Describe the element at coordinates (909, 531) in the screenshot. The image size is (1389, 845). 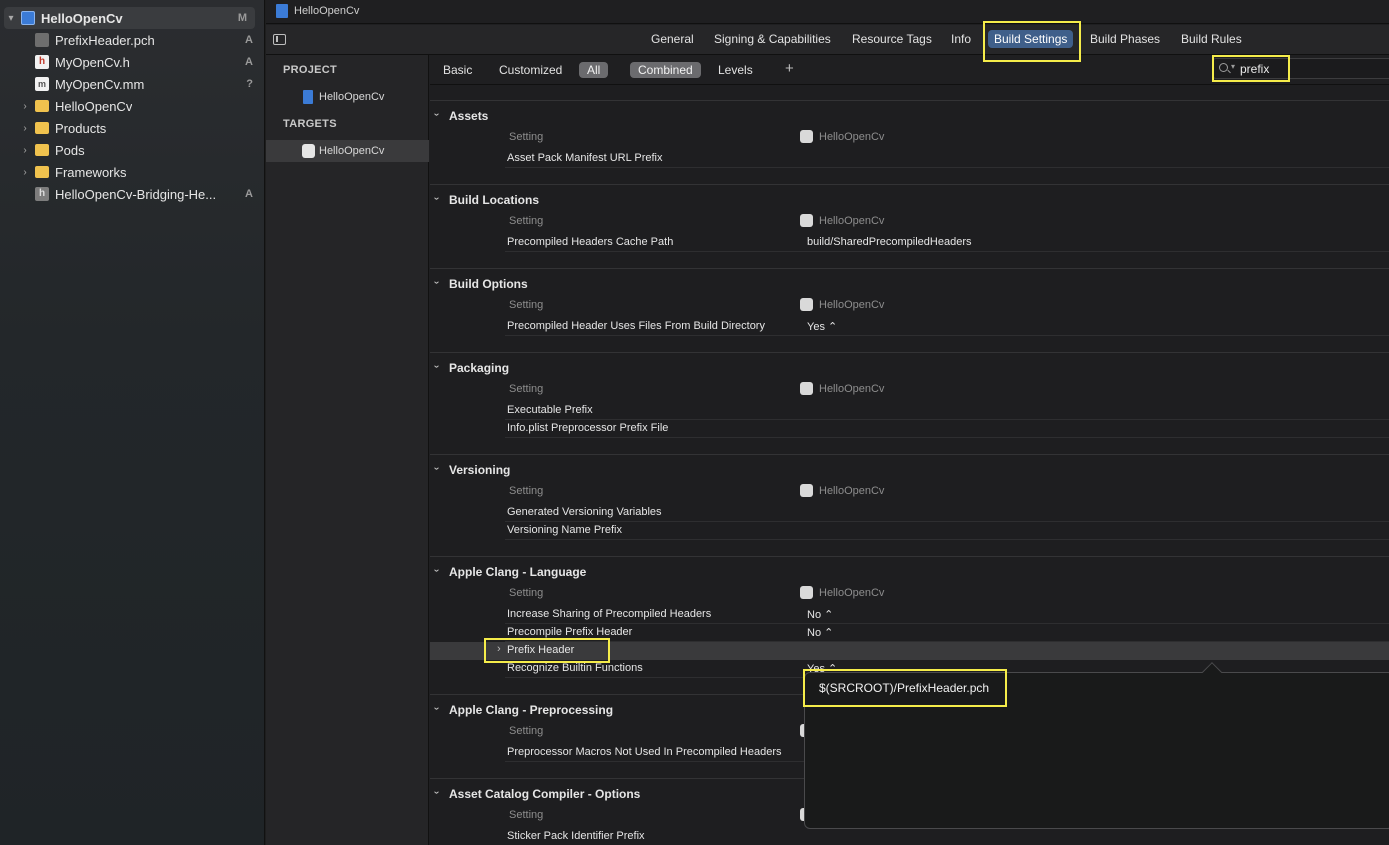
I see `setting-row: Versioning Name Prefix` at that location.